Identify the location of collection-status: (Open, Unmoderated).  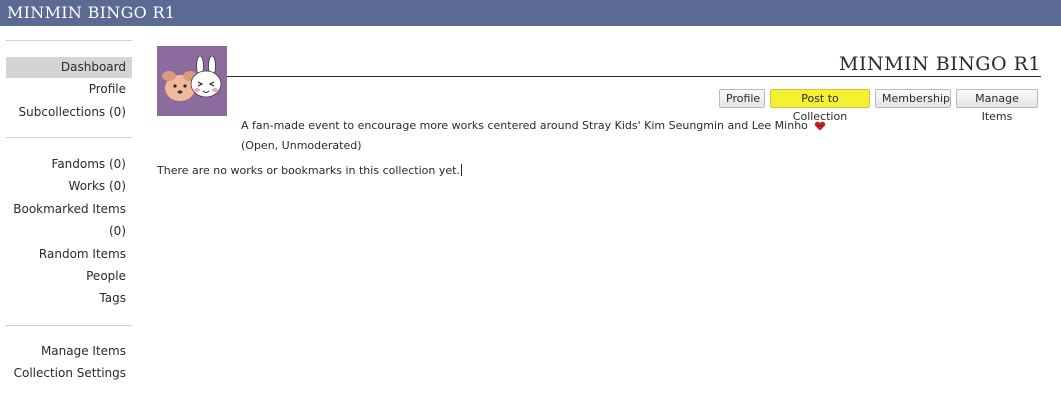
(301, 145).